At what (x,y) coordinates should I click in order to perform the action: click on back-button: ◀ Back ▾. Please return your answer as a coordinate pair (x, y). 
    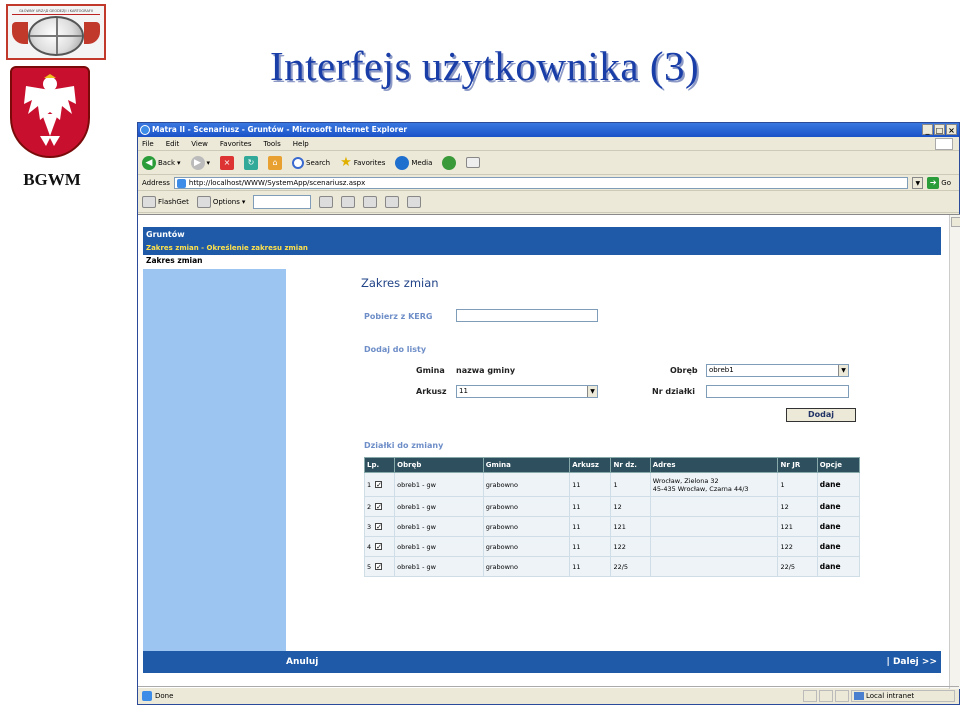
    Looking at the image, I should click on (161, 162).